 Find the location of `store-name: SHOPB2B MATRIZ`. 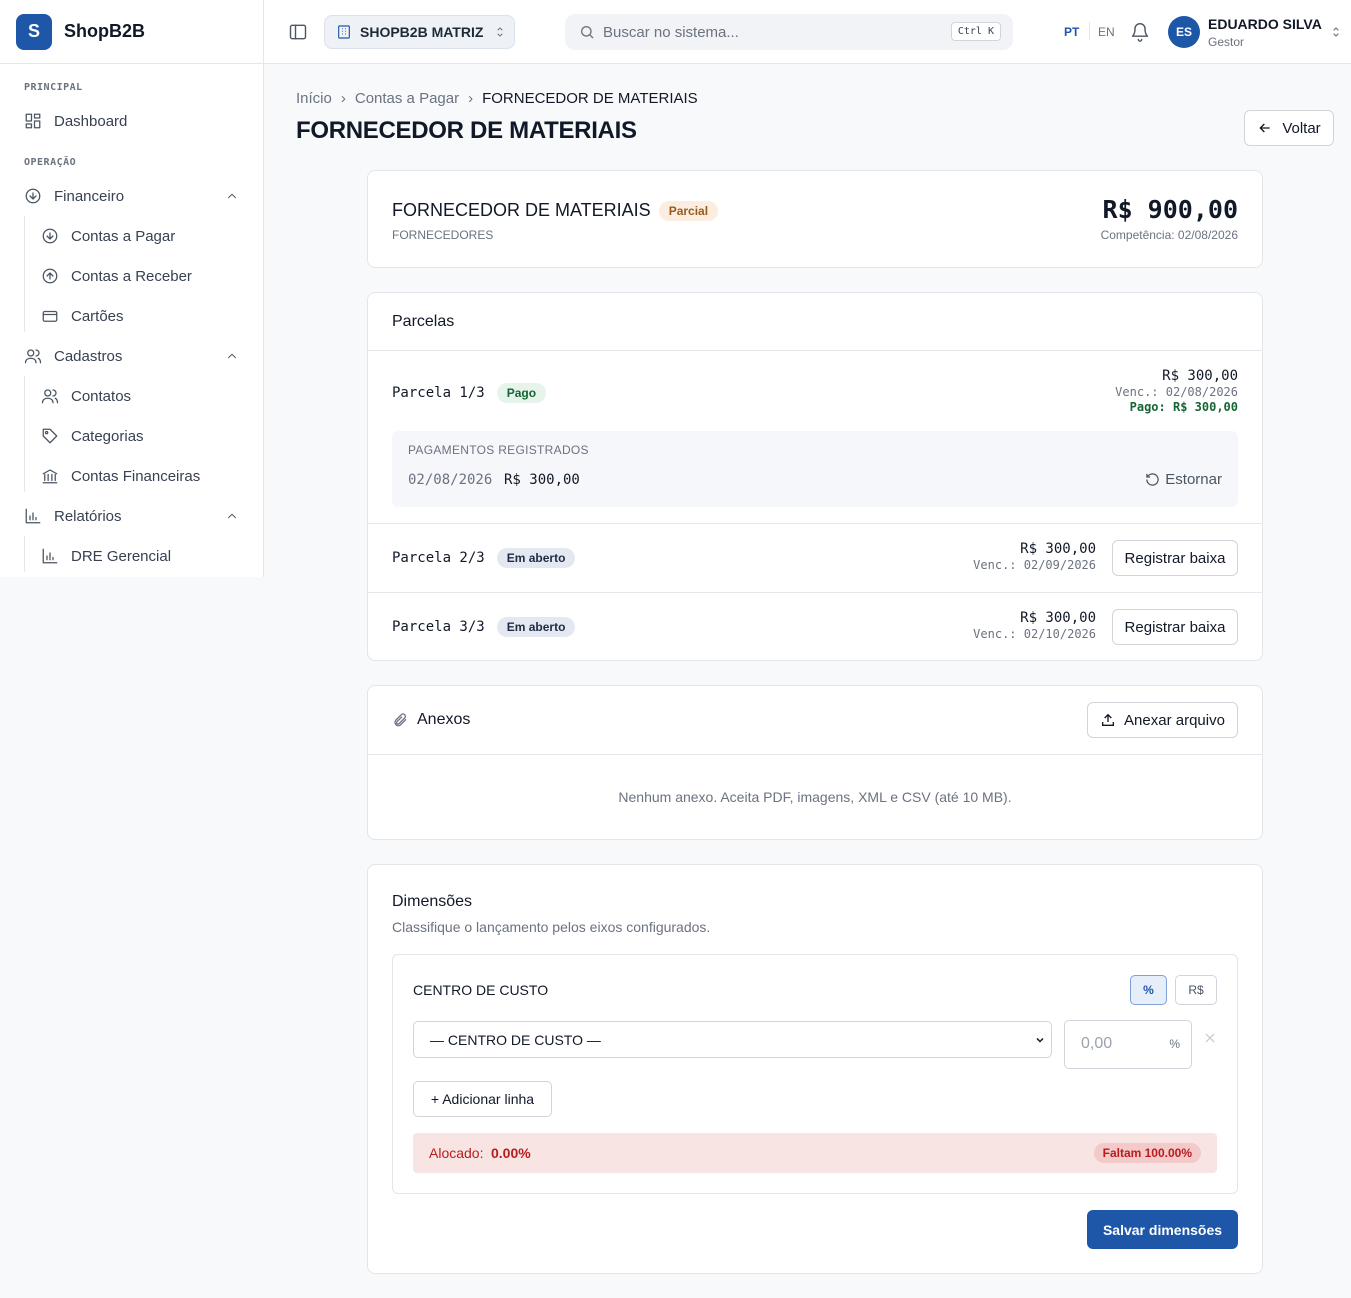

store-name: SHOPB2B MATRIZ is located at coordinates (422, 32).